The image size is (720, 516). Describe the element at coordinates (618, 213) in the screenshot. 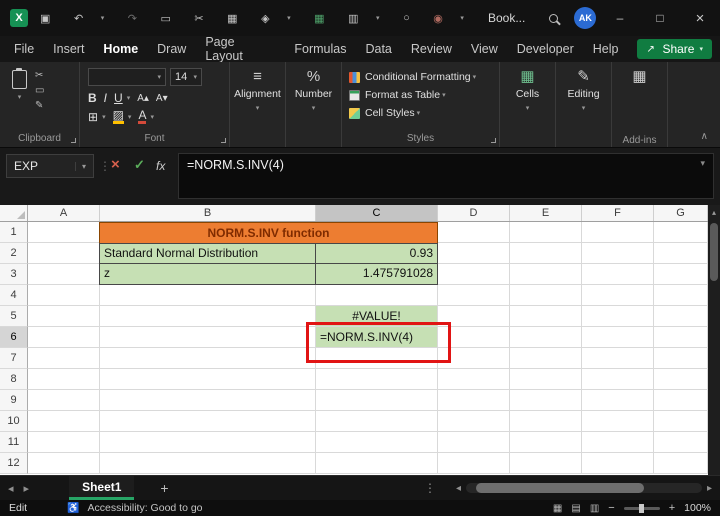

I see `column-header-f: F` at that location.